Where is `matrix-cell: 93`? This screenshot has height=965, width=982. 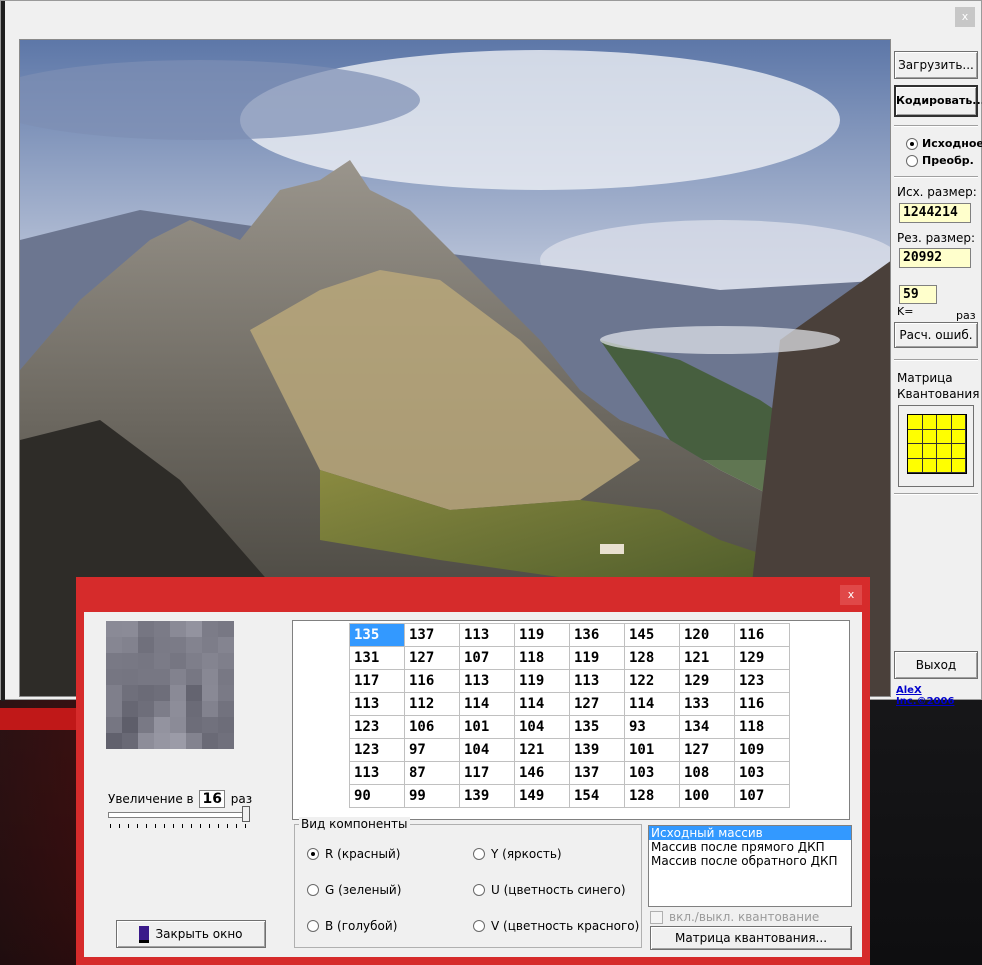
matrix-cell: 93 is located at coordinates (652, 727).